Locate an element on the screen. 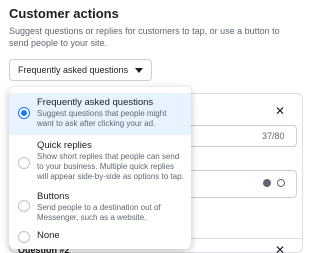 This screenshot has width=320, height=253. option-label: None is located at coordinates (48, 235).